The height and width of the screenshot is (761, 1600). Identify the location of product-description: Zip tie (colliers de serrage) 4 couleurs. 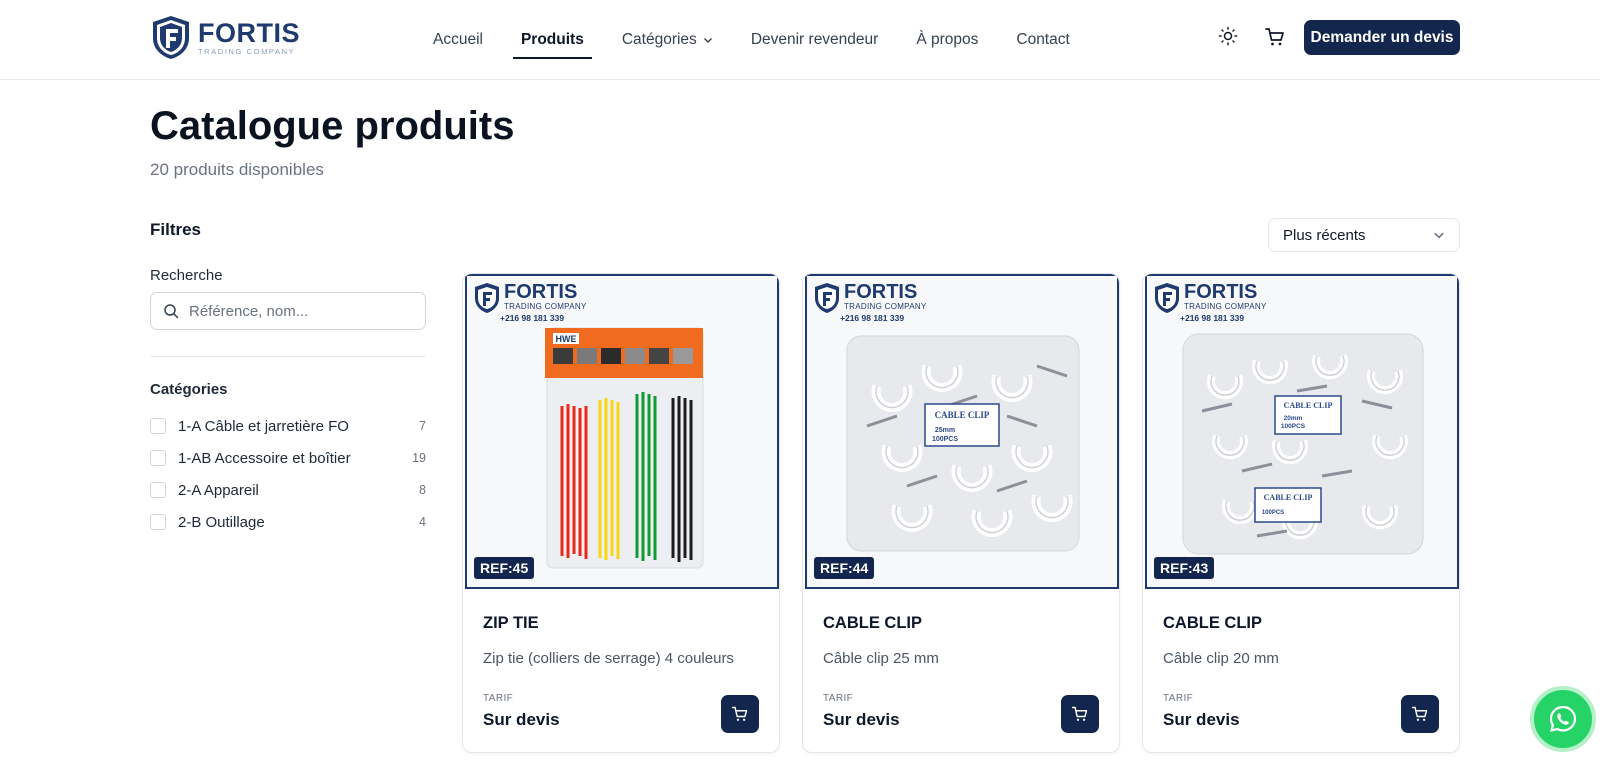
(608, 658).